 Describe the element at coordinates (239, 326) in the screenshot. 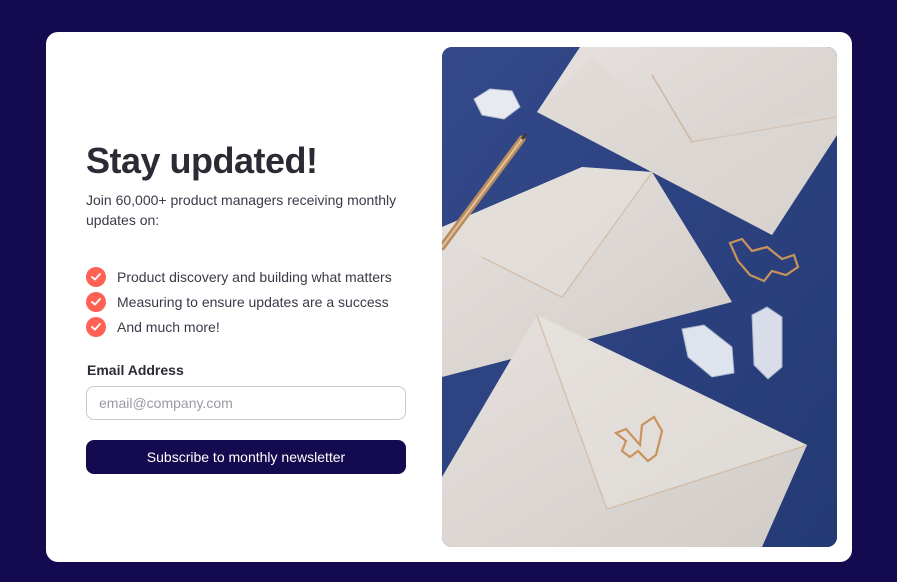

I see `list-item: And much more!` at that location.